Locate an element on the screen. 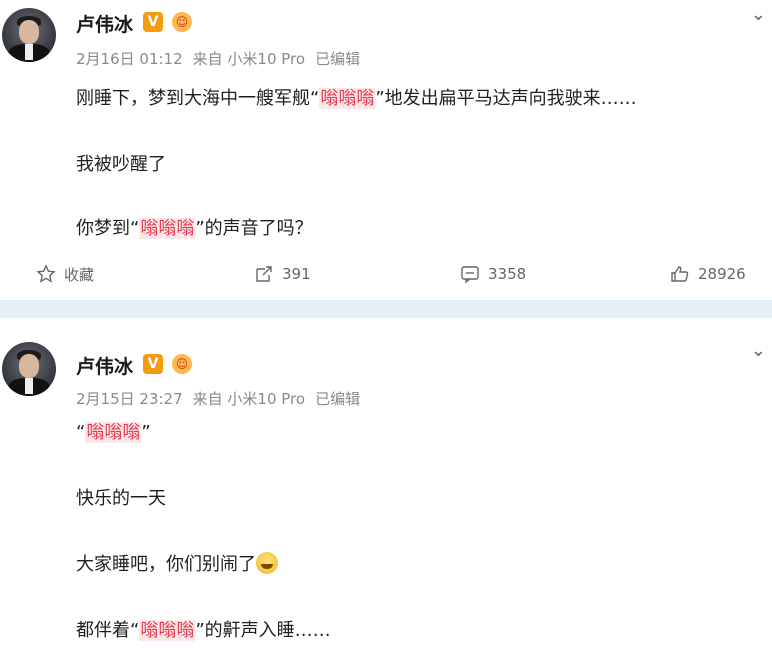  comment-button: 3358 is located at coordinates (493, 274).